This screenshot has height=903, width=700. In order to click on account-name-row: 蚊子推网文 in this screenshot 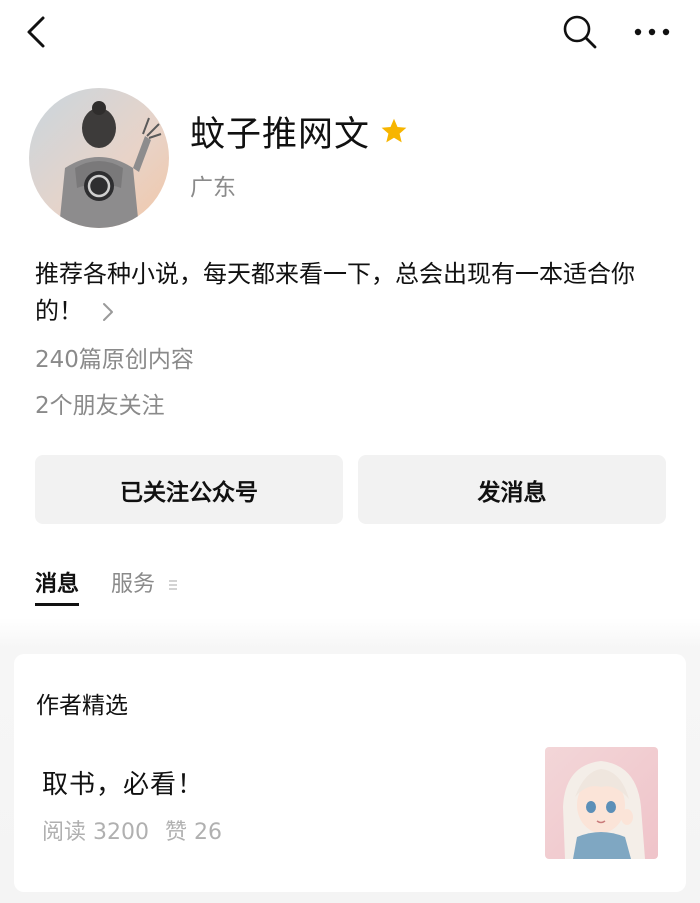, I will do `click(299, 131)`.